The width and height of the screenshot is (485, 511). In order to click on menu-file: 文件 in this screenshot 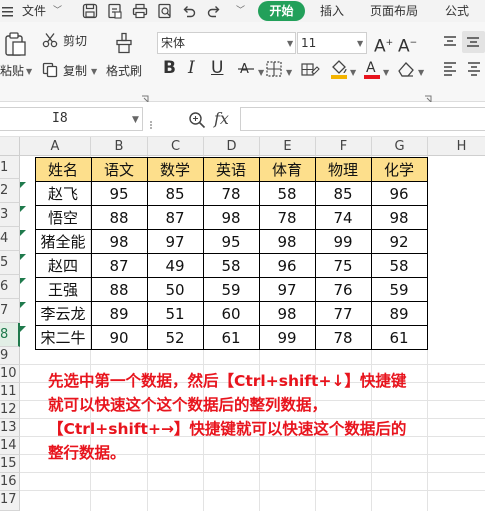, I will do `click(34, 11)`.